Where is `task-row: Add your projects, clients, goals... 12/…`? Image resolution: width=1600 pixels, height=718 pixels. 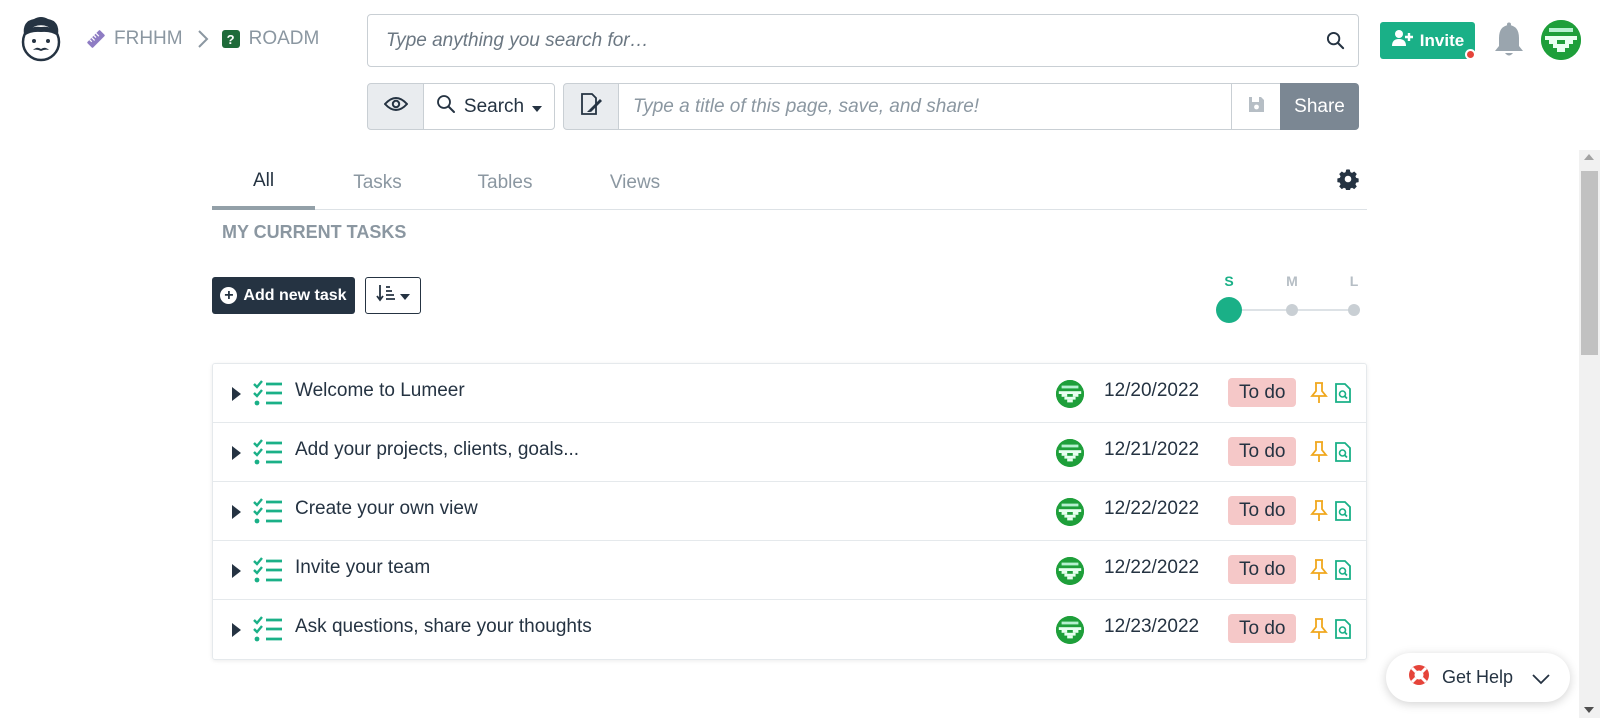 task-row: Add your projects, clients, goals... 12/… is located at coordinates (789, 452).